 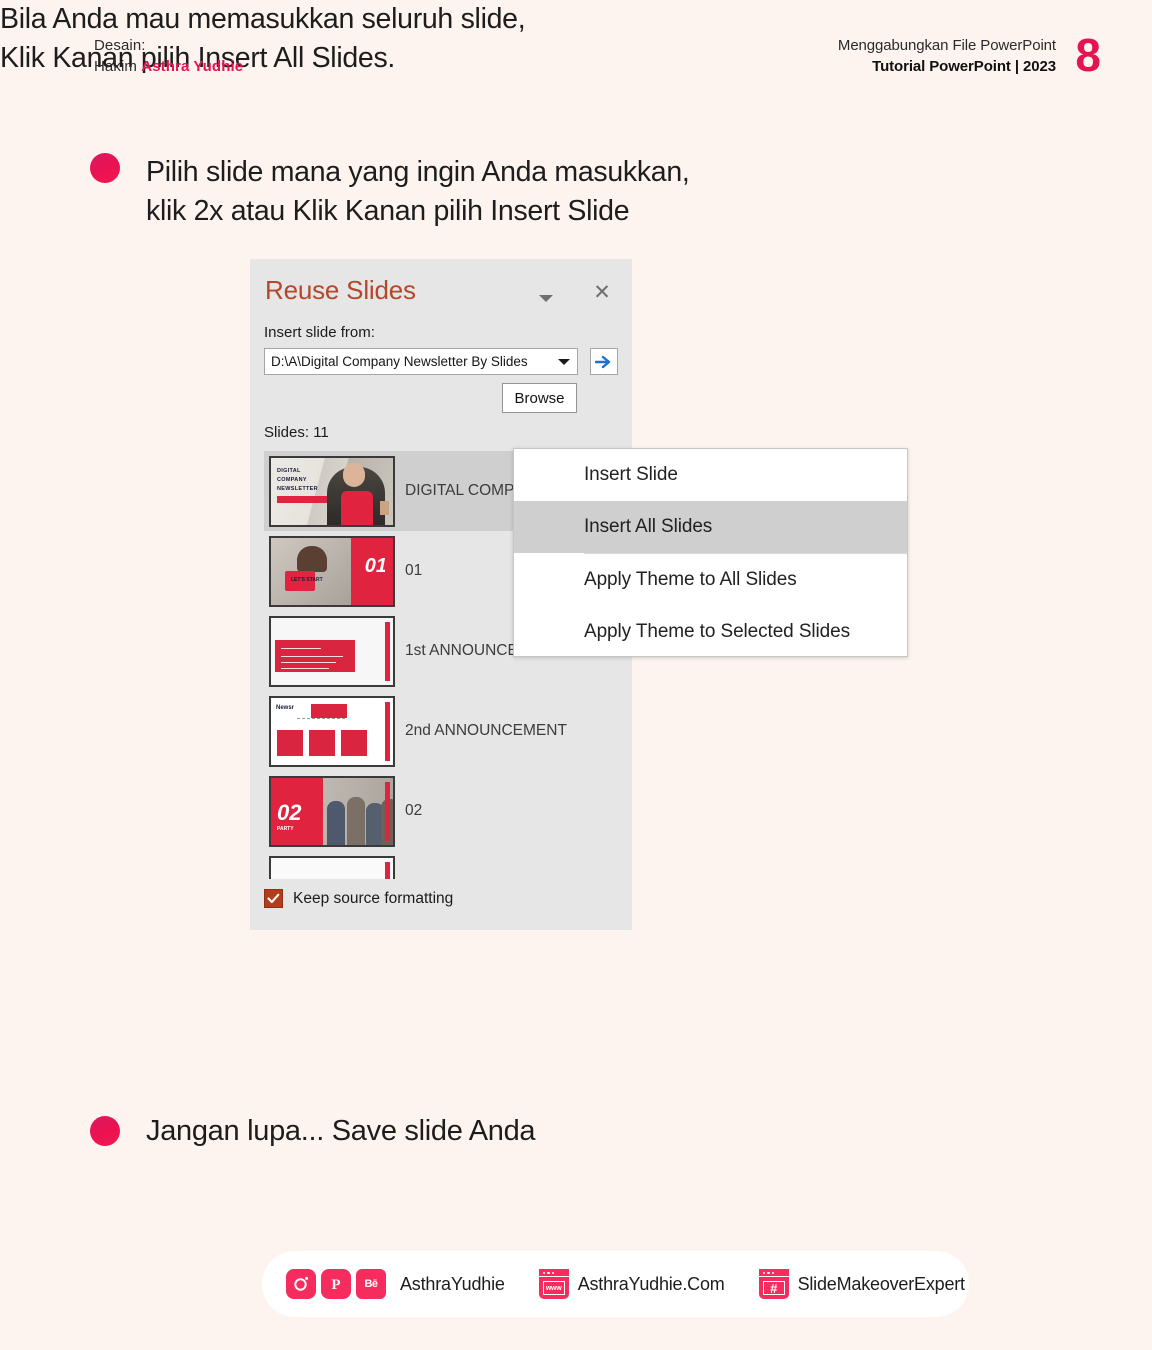 What do you see at coordinates (168, 56) in the screenshot?
I see `designer-credit: Desain: Hakim Asthra Yudhie` at bounding box center [168, 56].